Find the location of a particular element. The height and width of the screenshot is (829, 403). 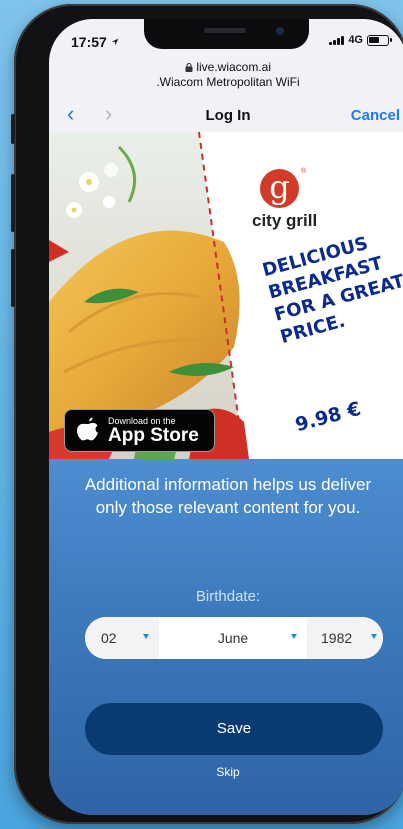

appstore-big-text: App Store is located at coordinates (153, 435).